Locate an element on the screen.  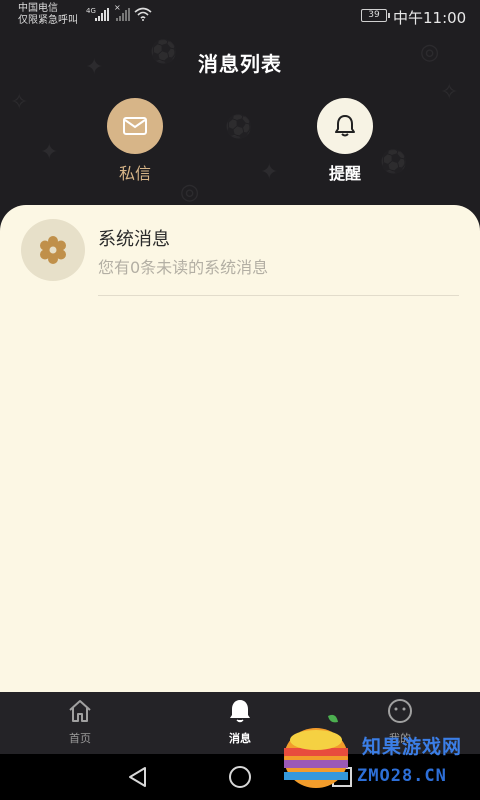
system-message-avatar is located at coordinates (53, 250).